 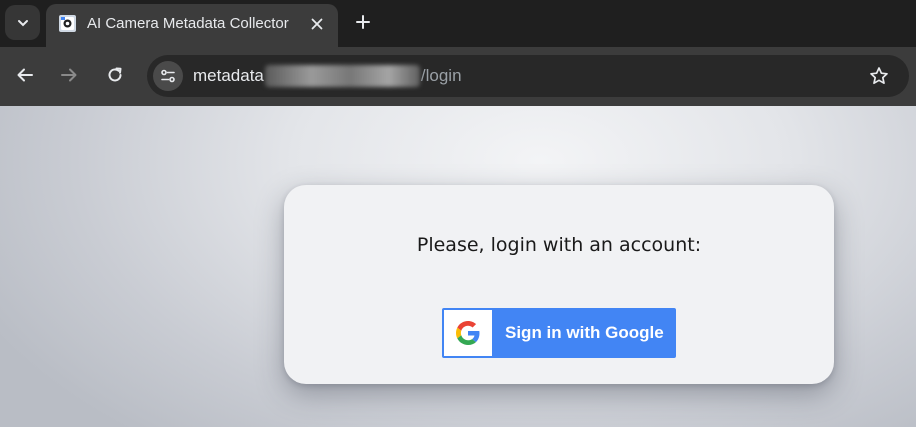 I want to click on browser-toolbar: metadata /login, so click(x=458, y=76).